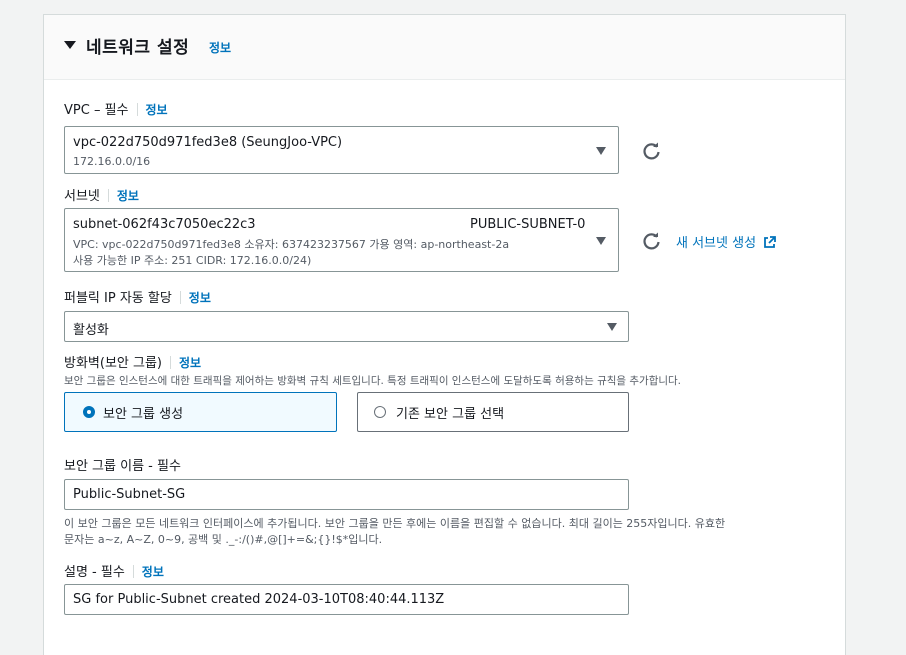 The image size is (906, 655). I want to click on panel-header: 네트워크 설정 정보, so click(444, 47).